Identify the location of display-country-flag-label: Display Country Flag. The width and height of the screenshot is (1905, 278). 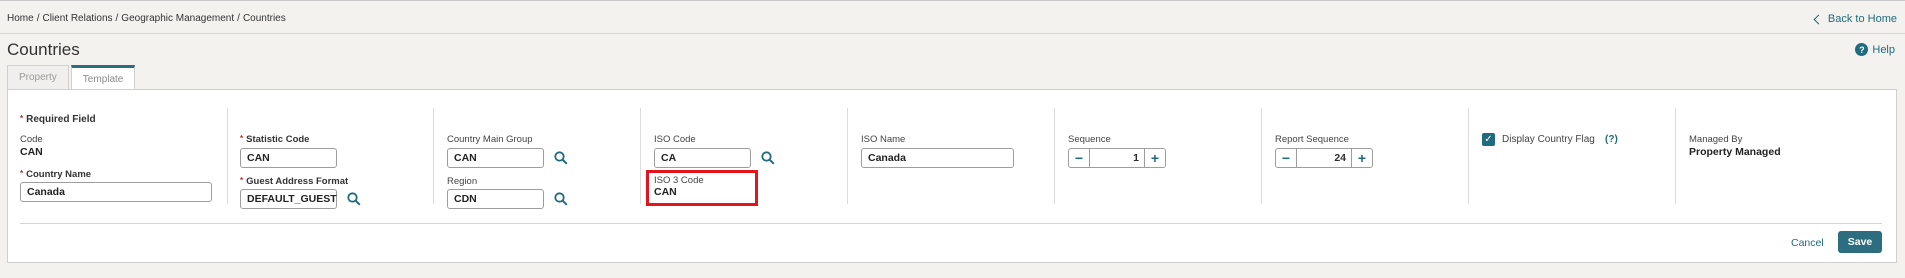
(1548, 139).